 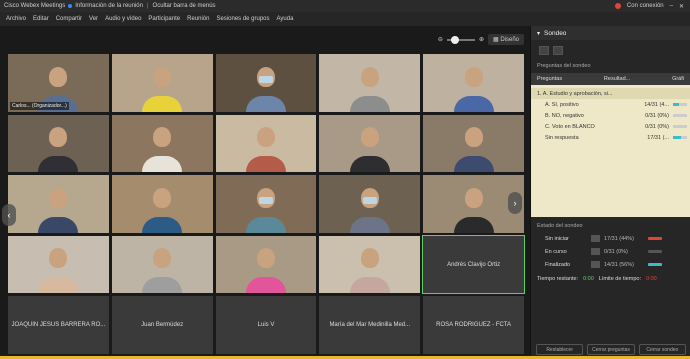 What do you see at coordinates (610, 79) in the screenshot?
I see `questions-header: Preguntas Resultad... Gráfi` at bounding box center [610, 79].